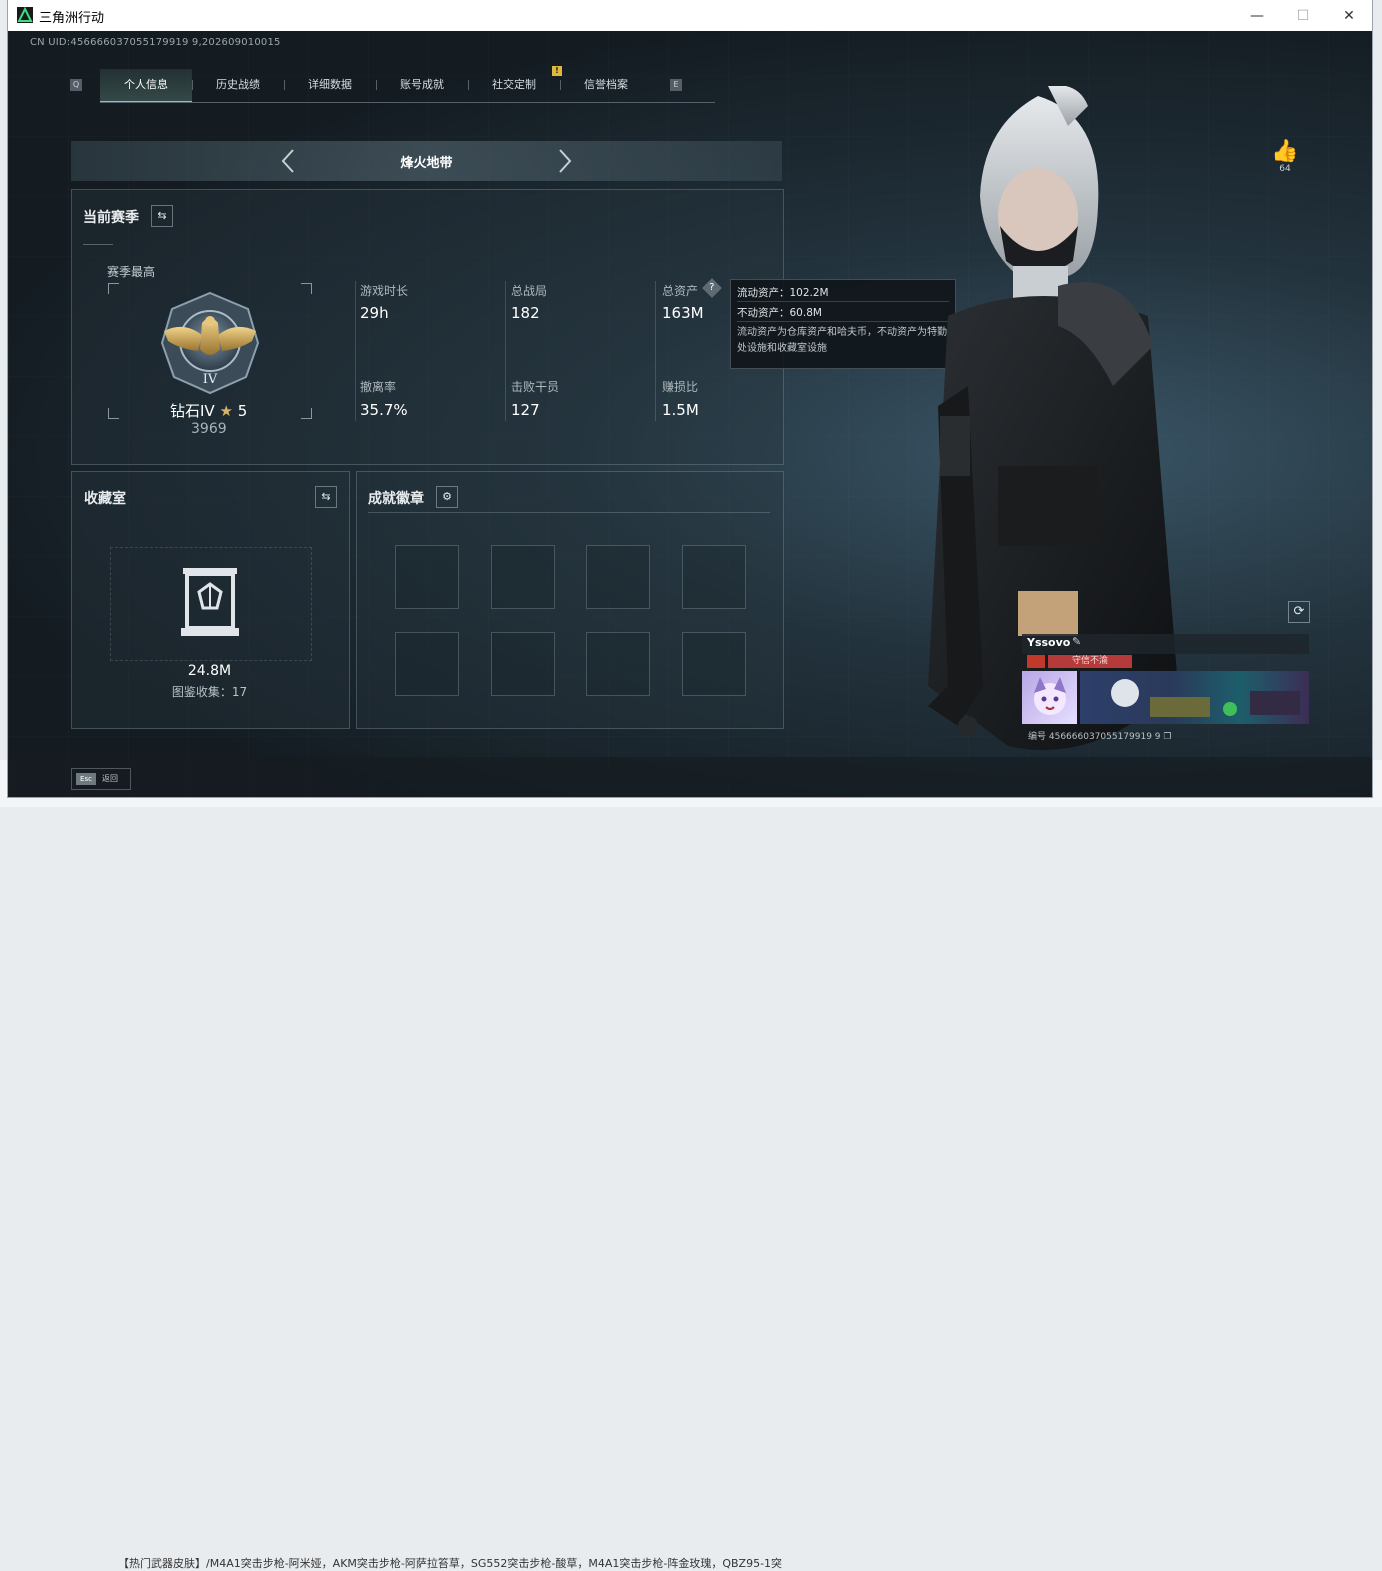 The width and height of the screenshot is (1382, 1571). I want to click on rank-stars: 5, so click(242, 411).